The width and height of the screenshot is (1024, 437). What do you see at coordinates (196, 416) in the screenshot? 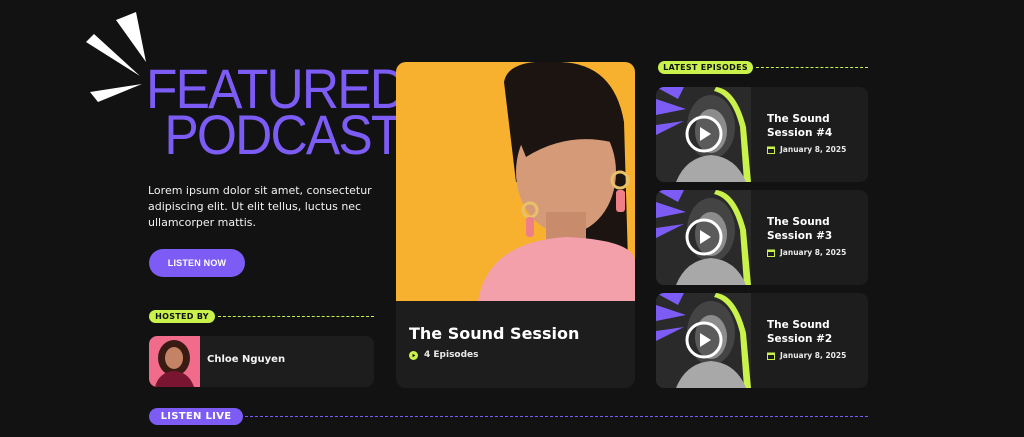
I see `listen-live-label: LISTEN LIVE` at bounding box center [196, 416].